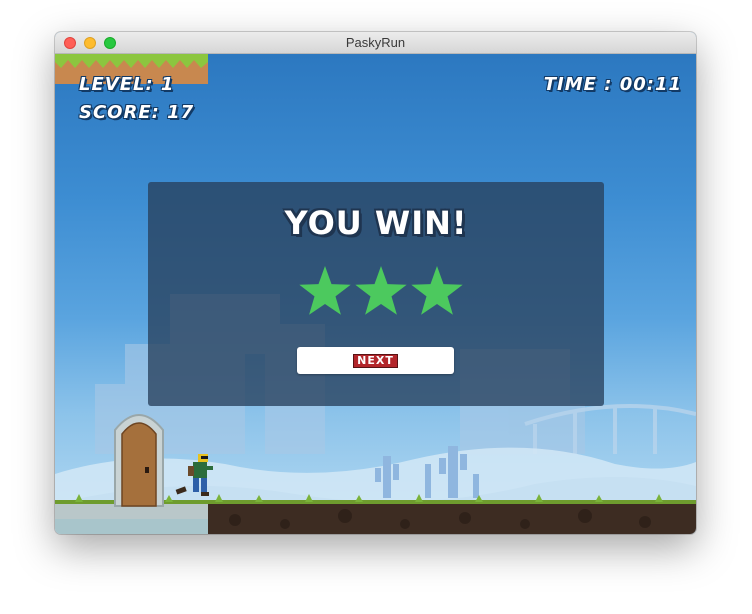 This screenshot has height=614, width=752. Describe the element at coordinates (452, 519) in the screenshot. I see `dirt-ground` at that location.